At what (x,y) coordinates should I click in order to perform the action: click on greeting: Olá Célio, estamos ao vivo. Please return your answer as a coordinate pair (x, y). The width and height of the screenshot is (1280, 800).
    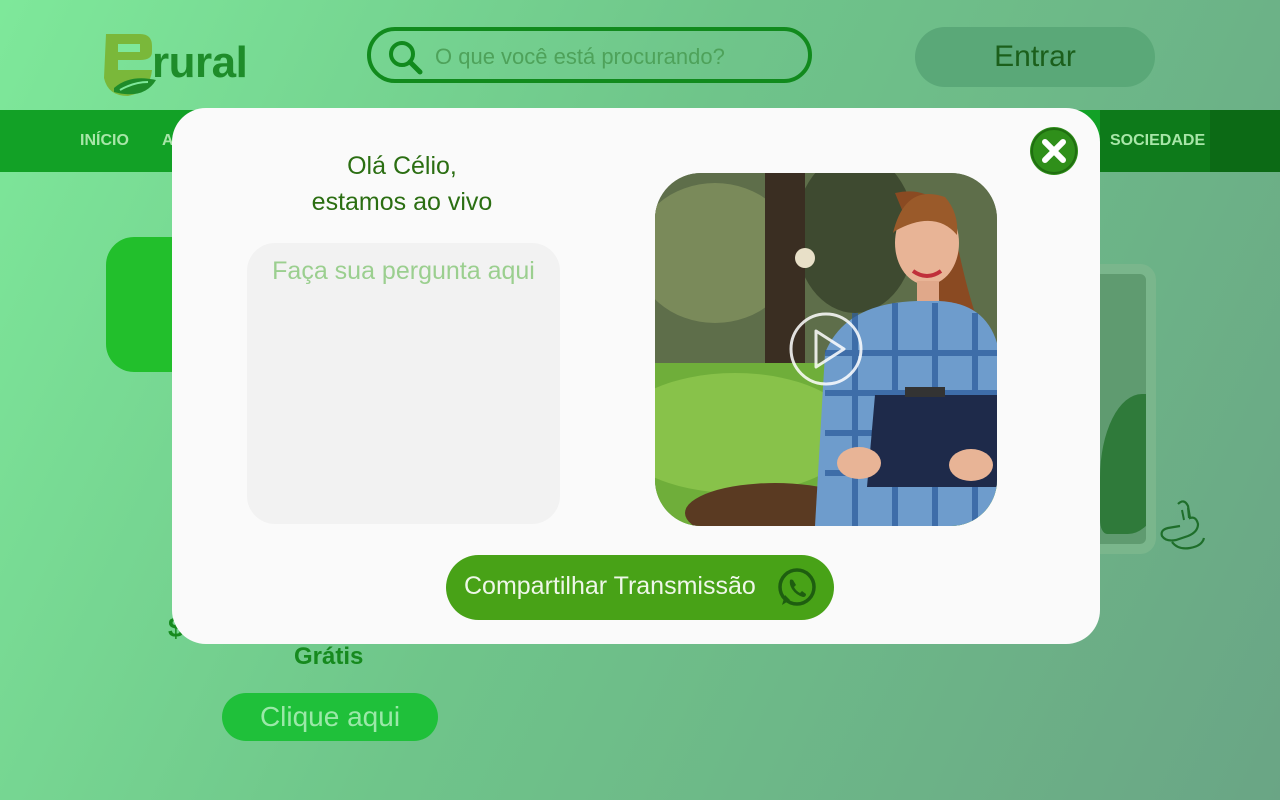
    Looking at the image, I should click on (402, 184).